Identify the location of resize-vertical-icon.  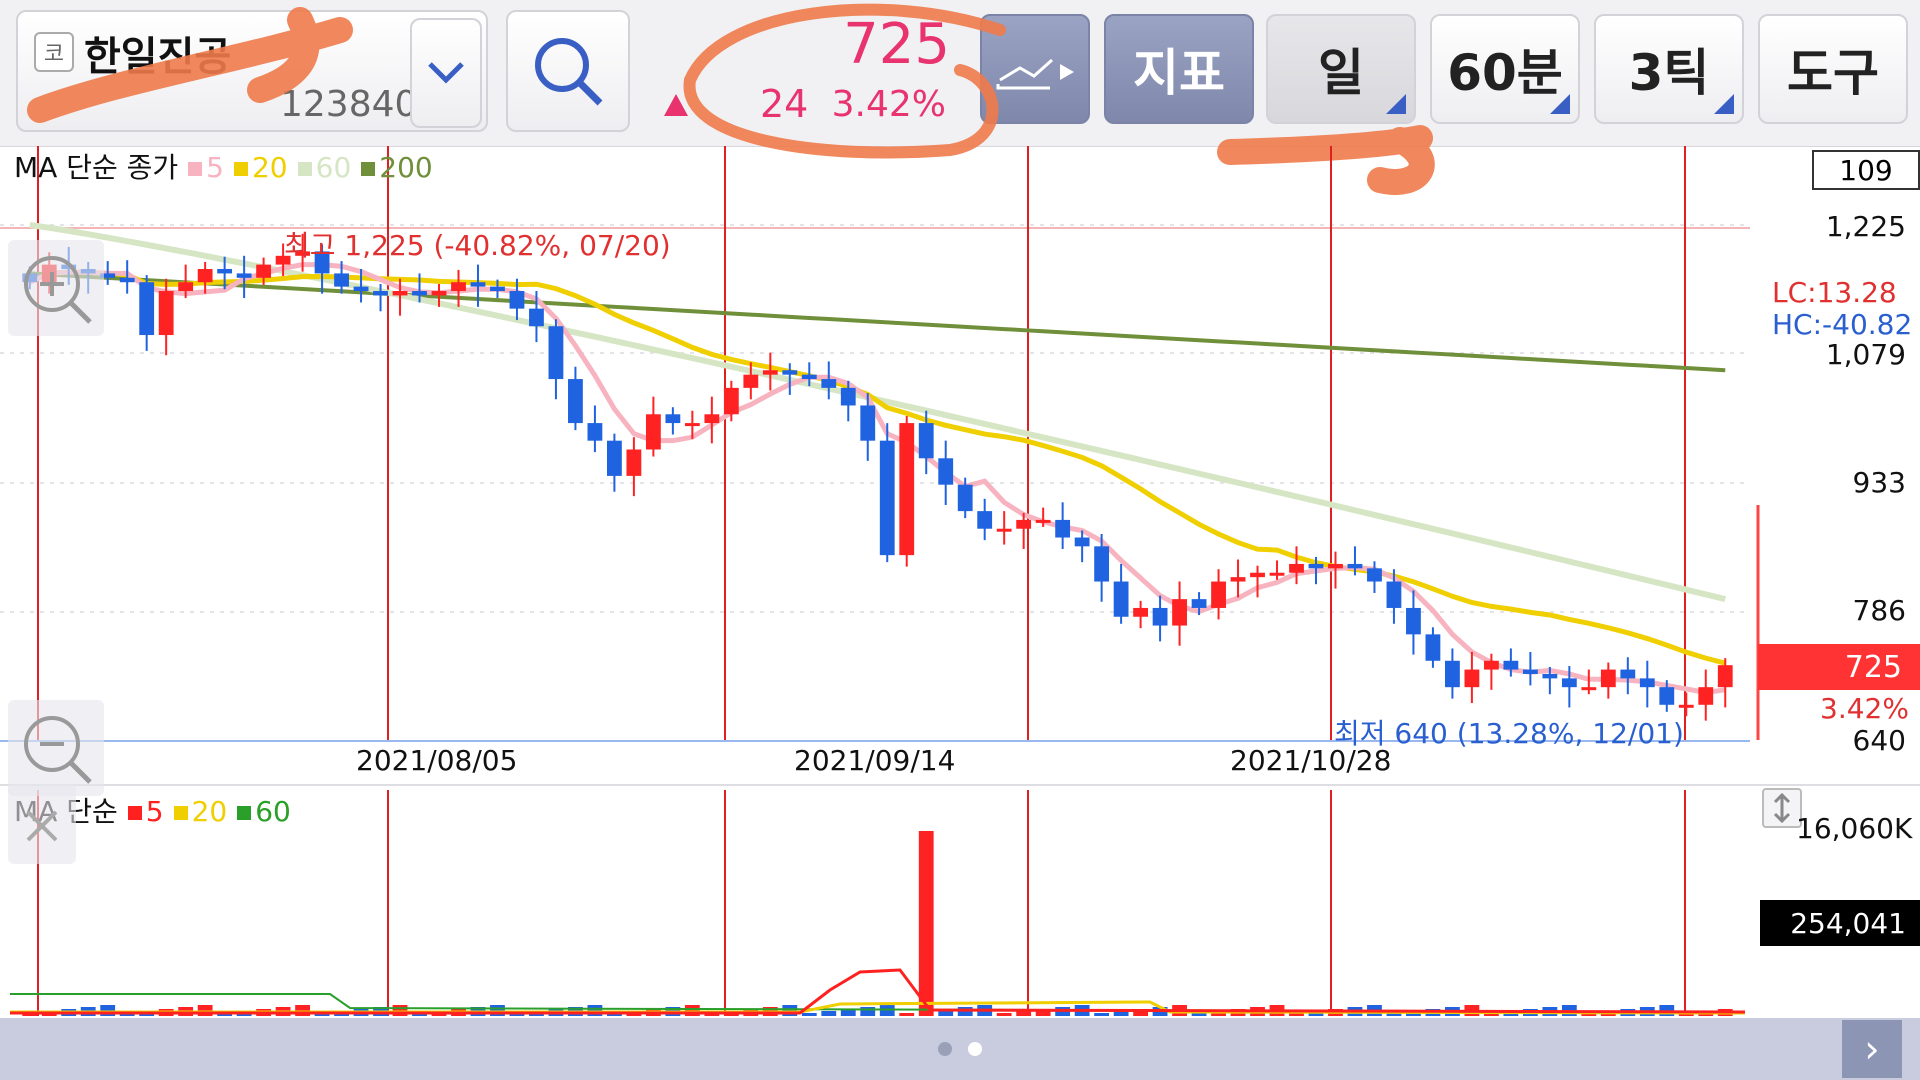
(1782, 808).